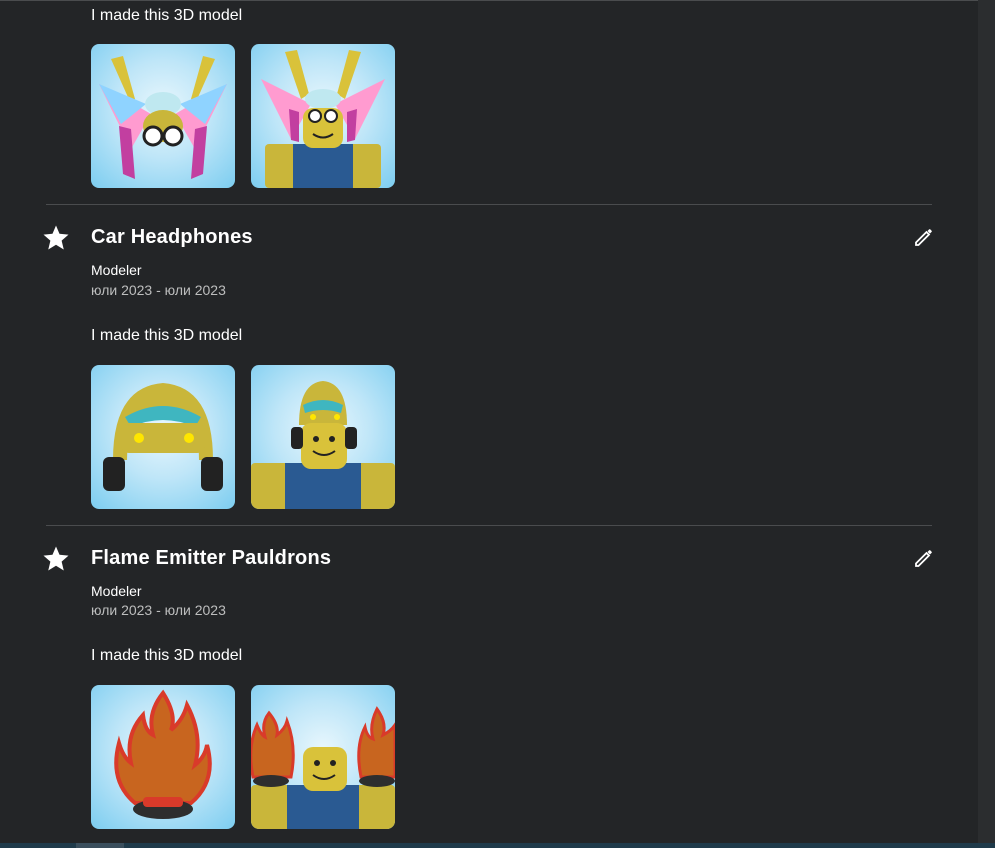 This screenshot has height=848, width=995. What do you see at coordinates (211, 558) in the screenshot?
I see `entry-title: Flame Emitter Pauldrons` at bounding box center [211, 558].